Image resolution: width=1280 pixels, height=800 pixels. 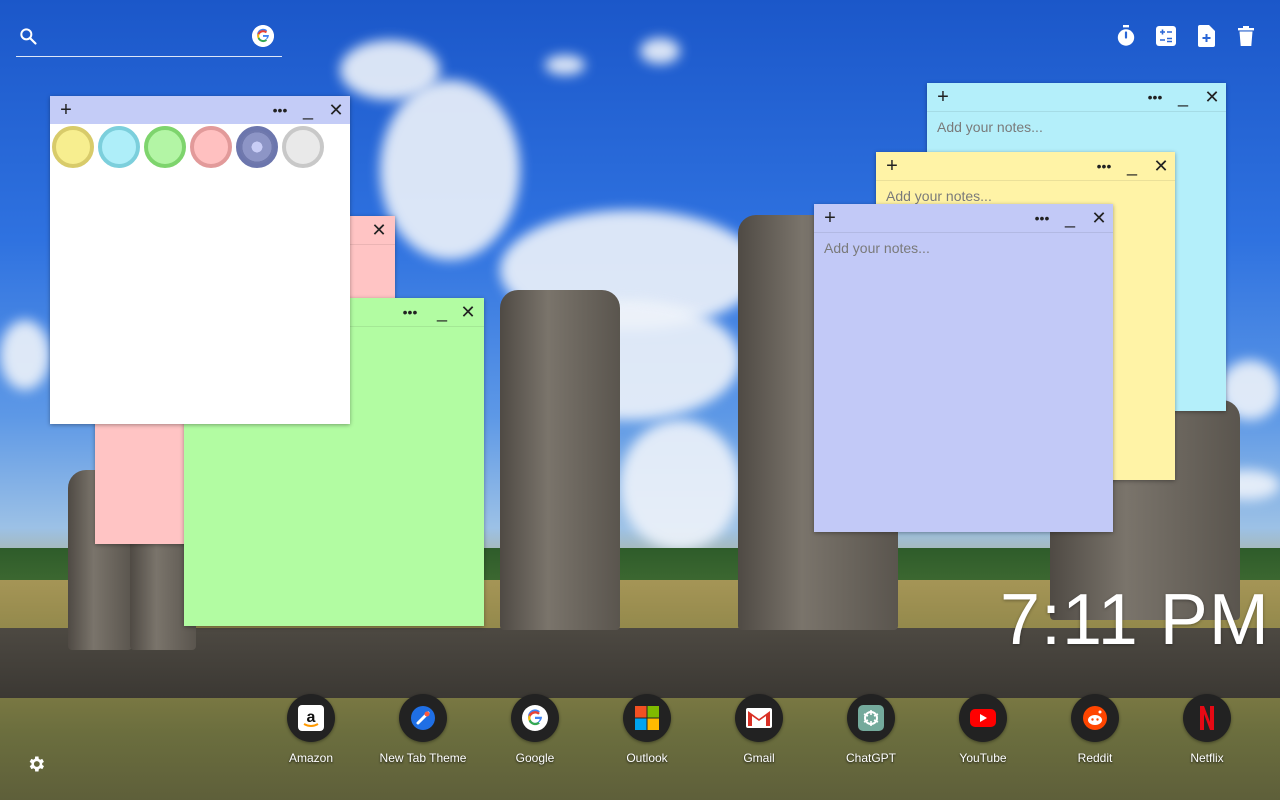 I want to click on color-swatch-blue, so click(x=257, y=147).